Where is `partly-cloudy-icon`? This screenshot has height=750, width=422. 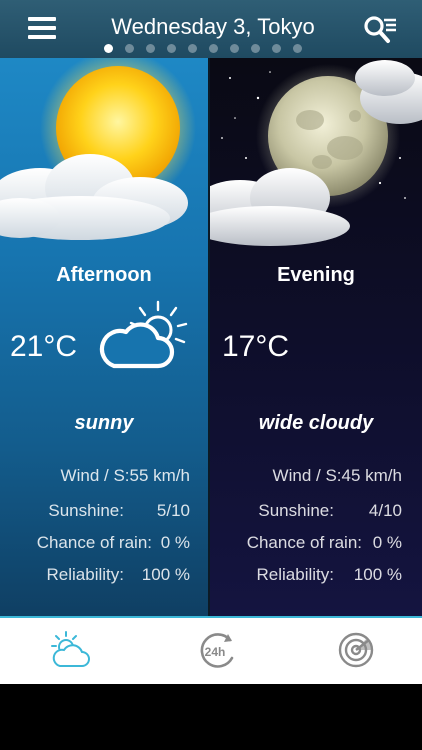 partly-cloudy-icon is located at coordinates (143, 334).